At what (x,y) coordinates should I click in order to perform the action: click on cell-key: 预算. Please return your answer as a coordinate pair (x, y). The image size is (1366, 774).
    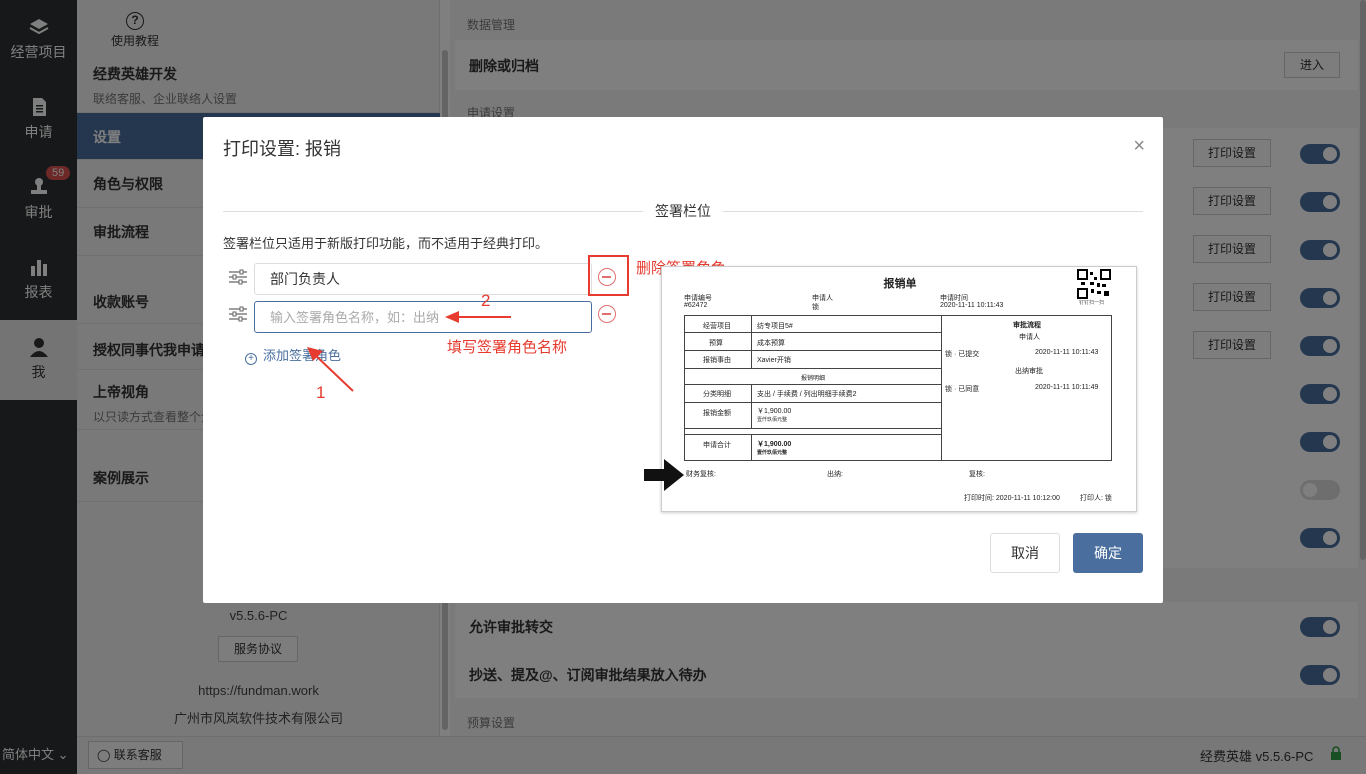
    Looking at the image, I should click on (716, 343).